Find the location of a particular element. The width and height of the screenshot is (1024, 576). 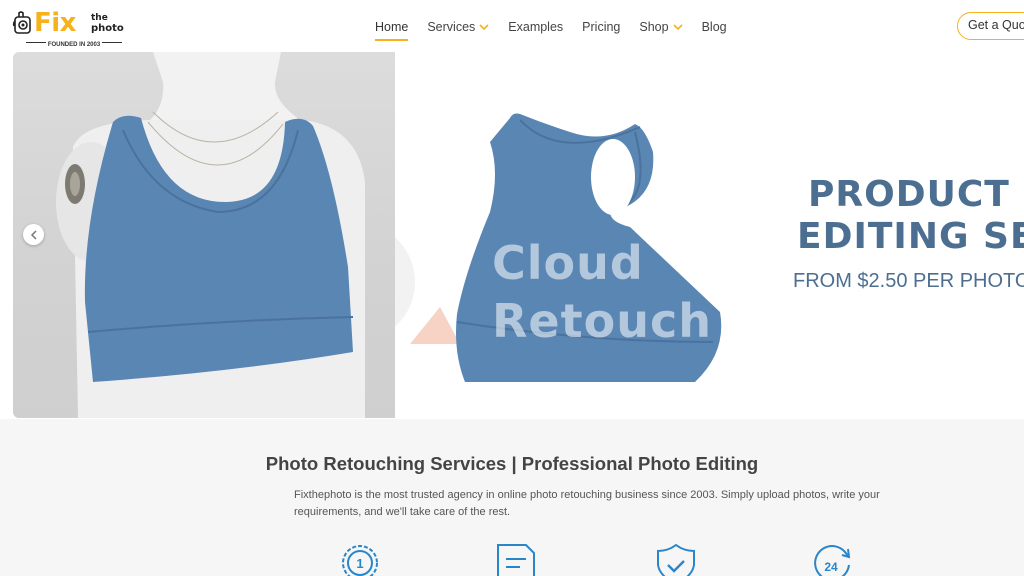

get-a-quote-button: Get a Quot is located at coordinates (990, 26).